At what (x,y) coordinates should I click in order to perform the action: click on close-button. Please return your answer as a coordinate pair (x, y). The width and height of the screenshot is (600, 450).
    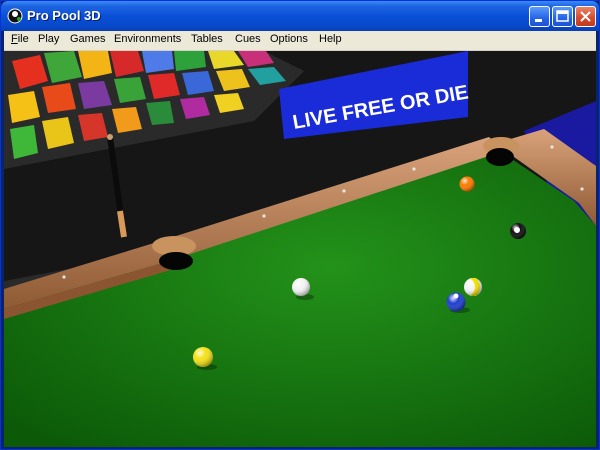
    Looking at the image, I should click on (585, 16).